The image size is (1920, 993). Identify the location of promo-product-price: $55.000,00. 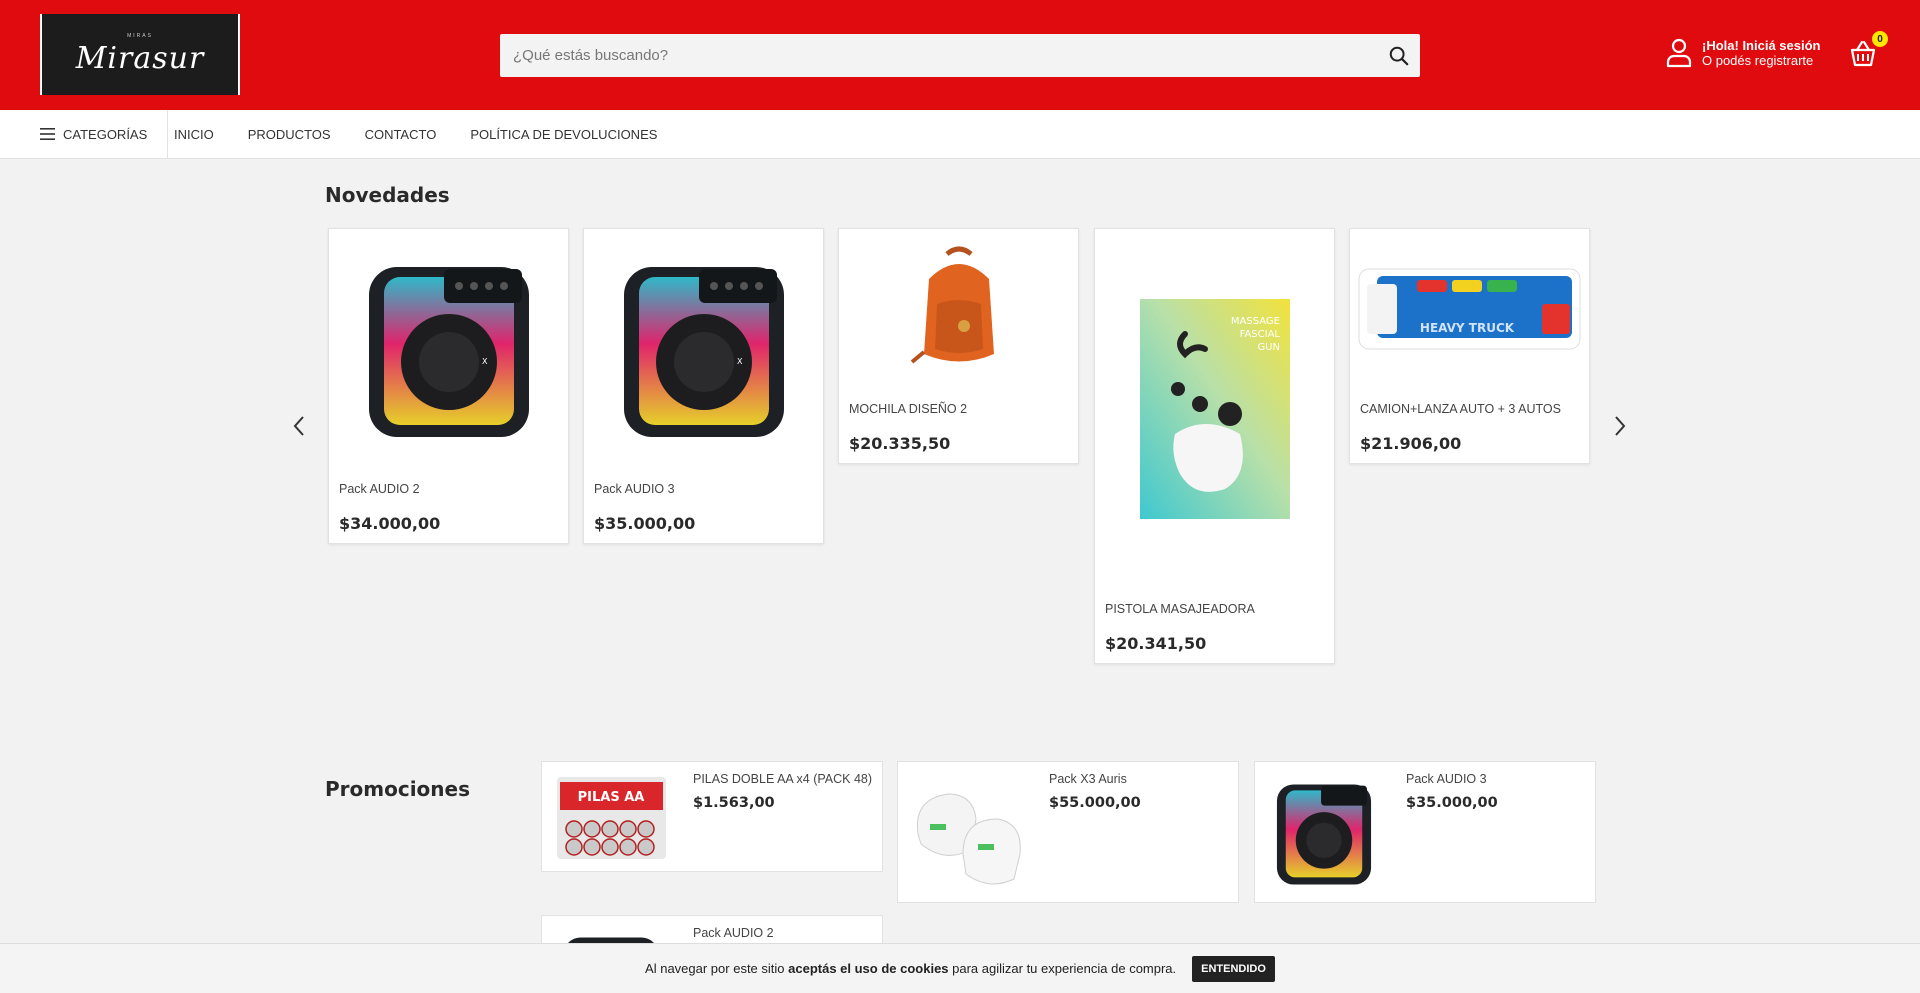
(1095, 803).